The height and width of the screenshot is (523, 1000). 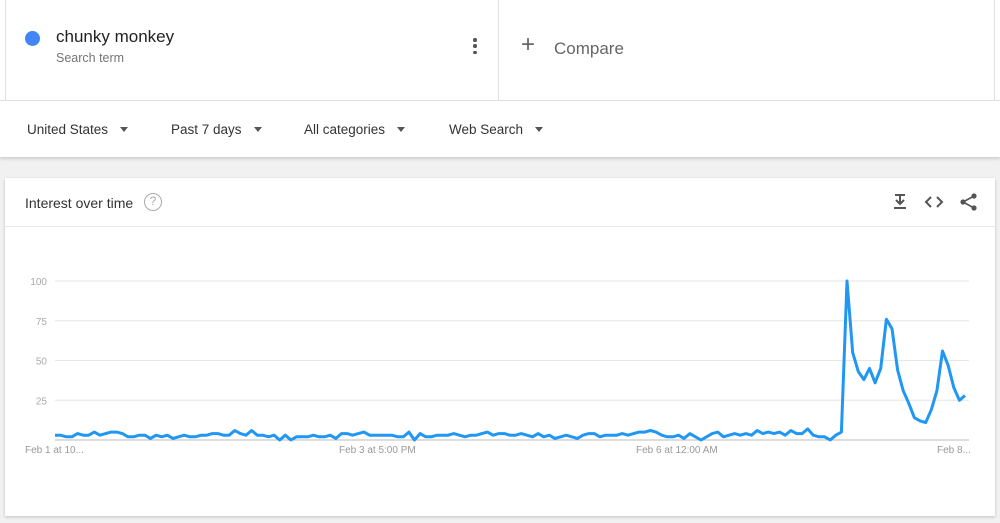 I want to click on y-tick-label: 50, so click(x=42, y=362).